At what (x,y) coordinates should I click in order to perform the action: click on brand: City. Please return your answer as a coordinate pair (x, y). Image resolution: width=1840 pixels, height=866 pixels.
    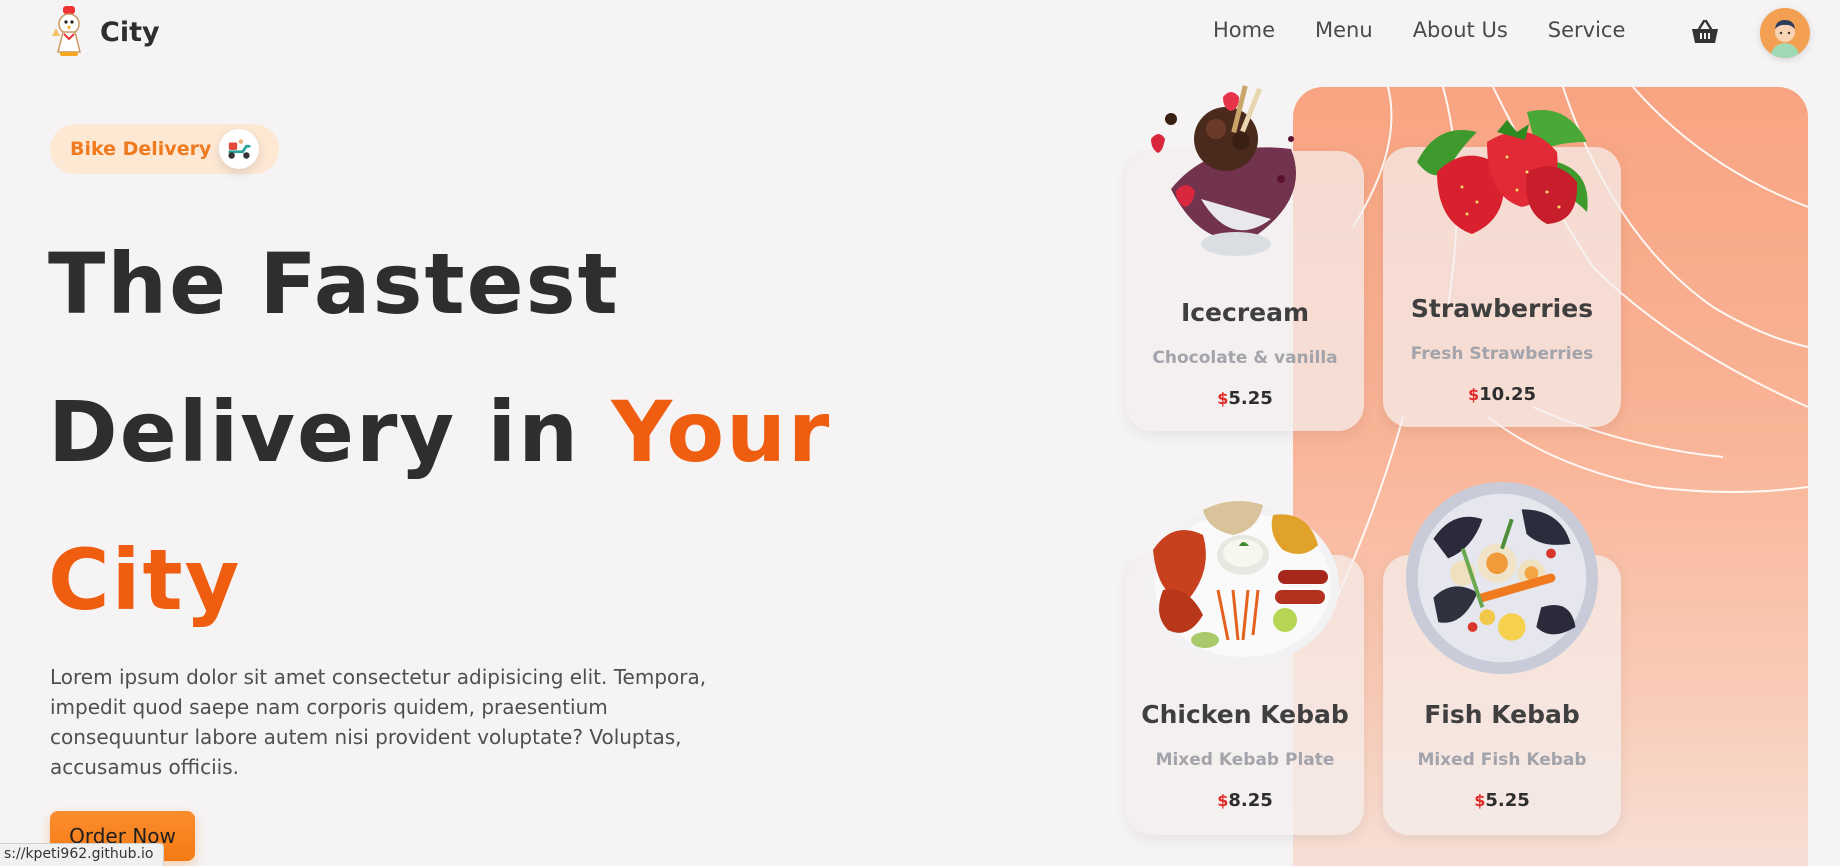
    Looking at the image, I should click on (104, 32).